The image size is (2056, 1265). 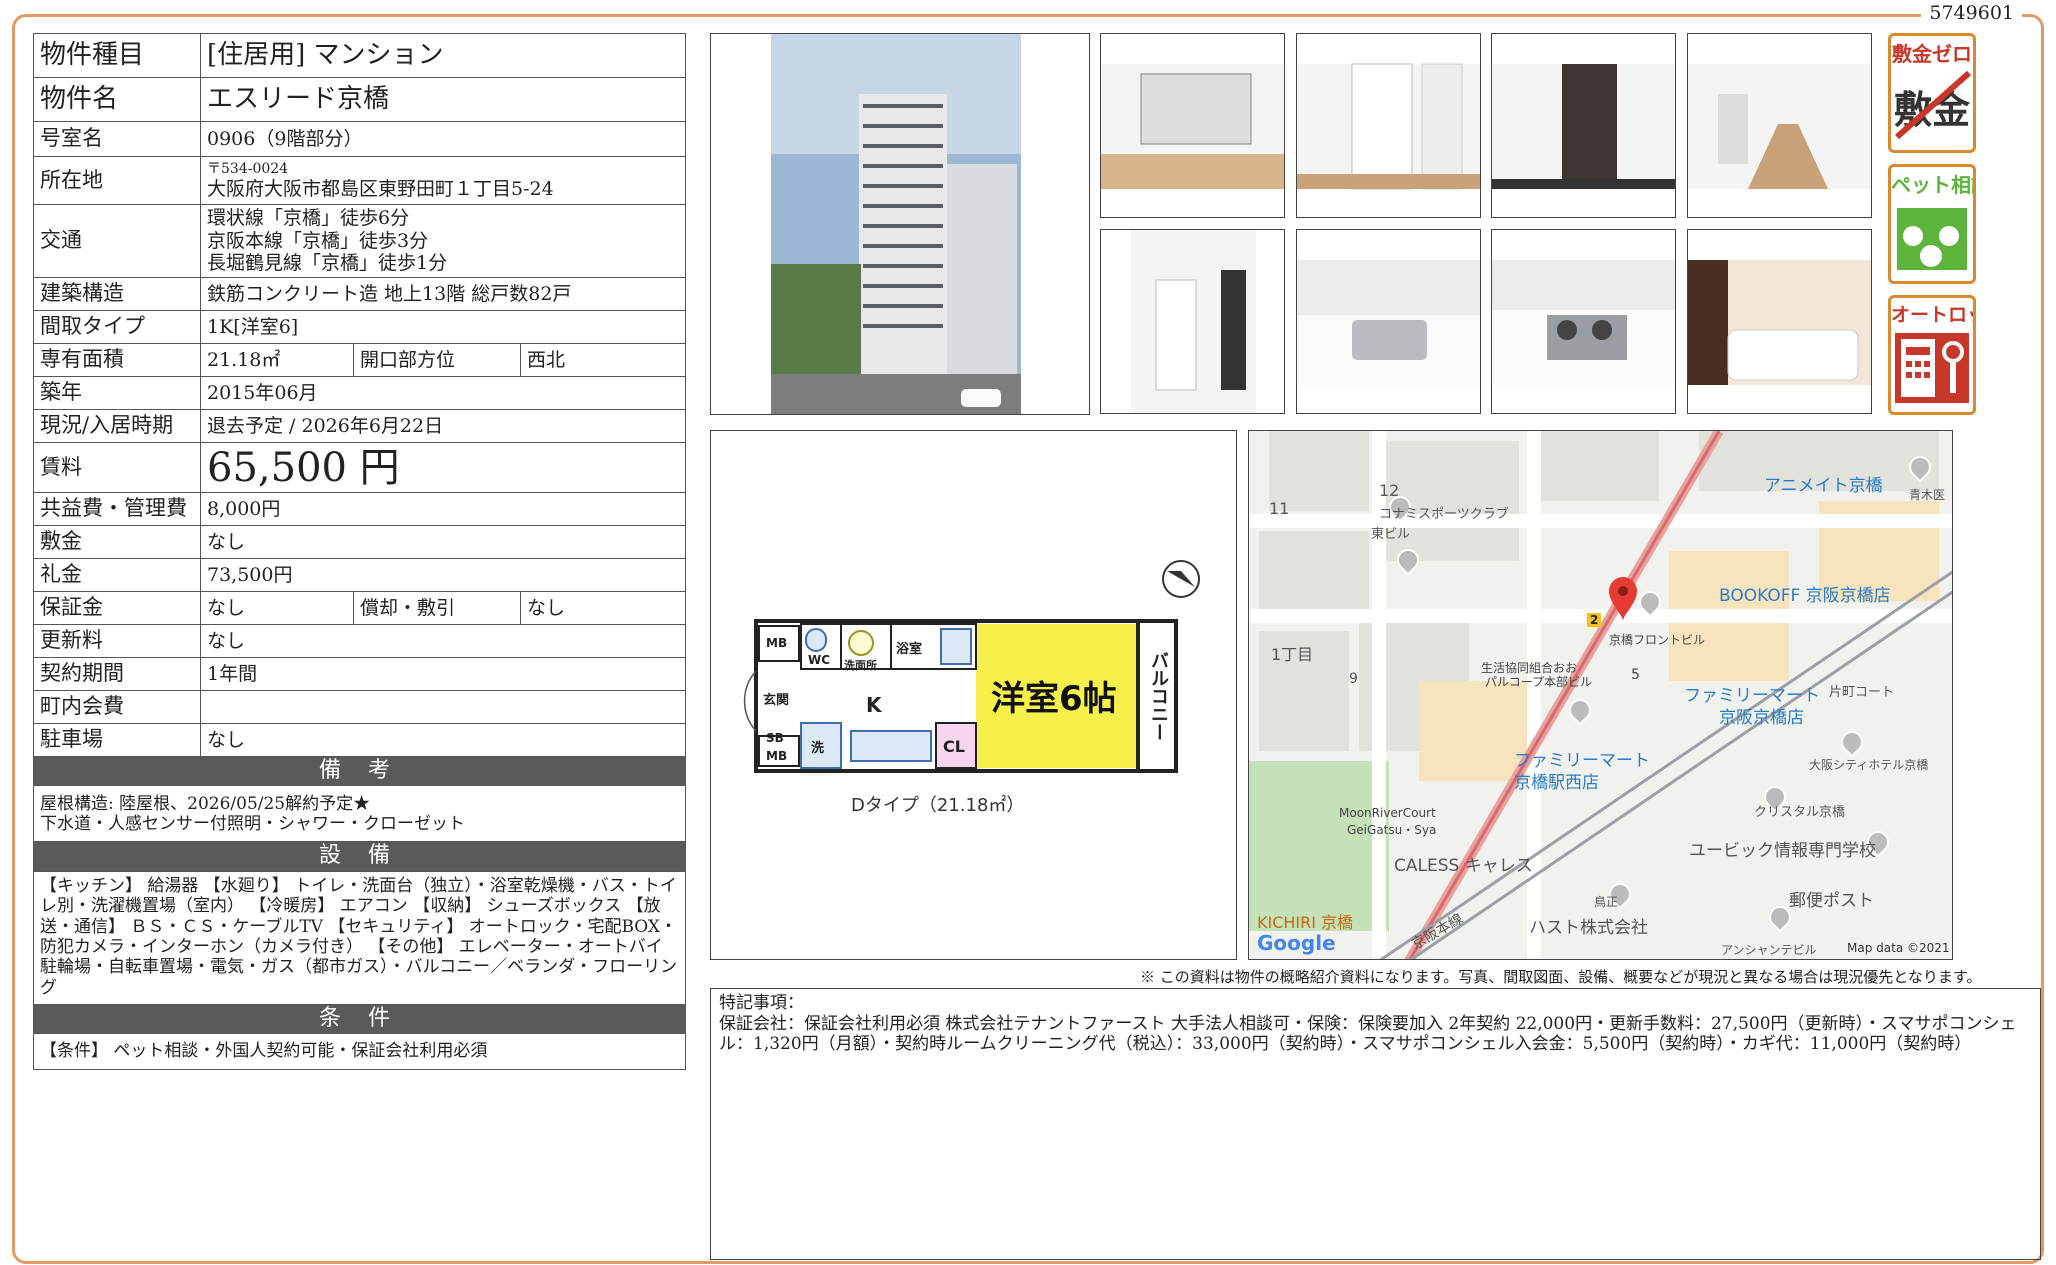 What do you see at coordinates (443, 55) in the screenshot?
I see `spec-val-type: [住居用] マンション` at bounding box center [443, 55].